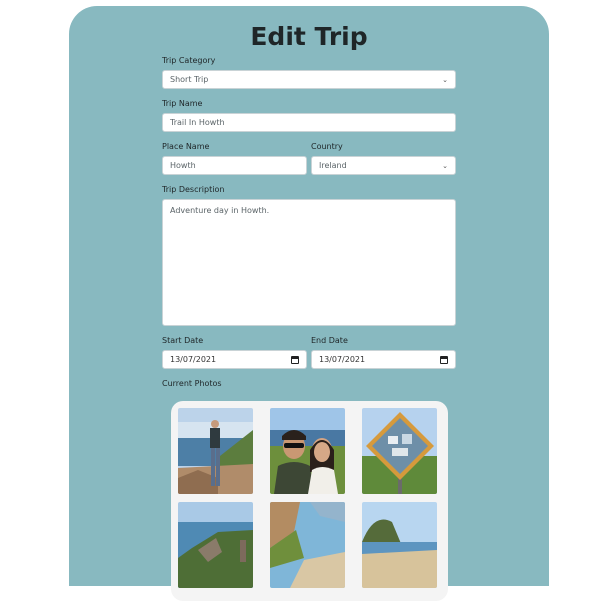 The width and height of the screenshot is (601, 601). What do you see at coordinates (342, 359) in the screenshot?
I see `end-date-value: 13/07/2021` at bounding box center [342, 359].